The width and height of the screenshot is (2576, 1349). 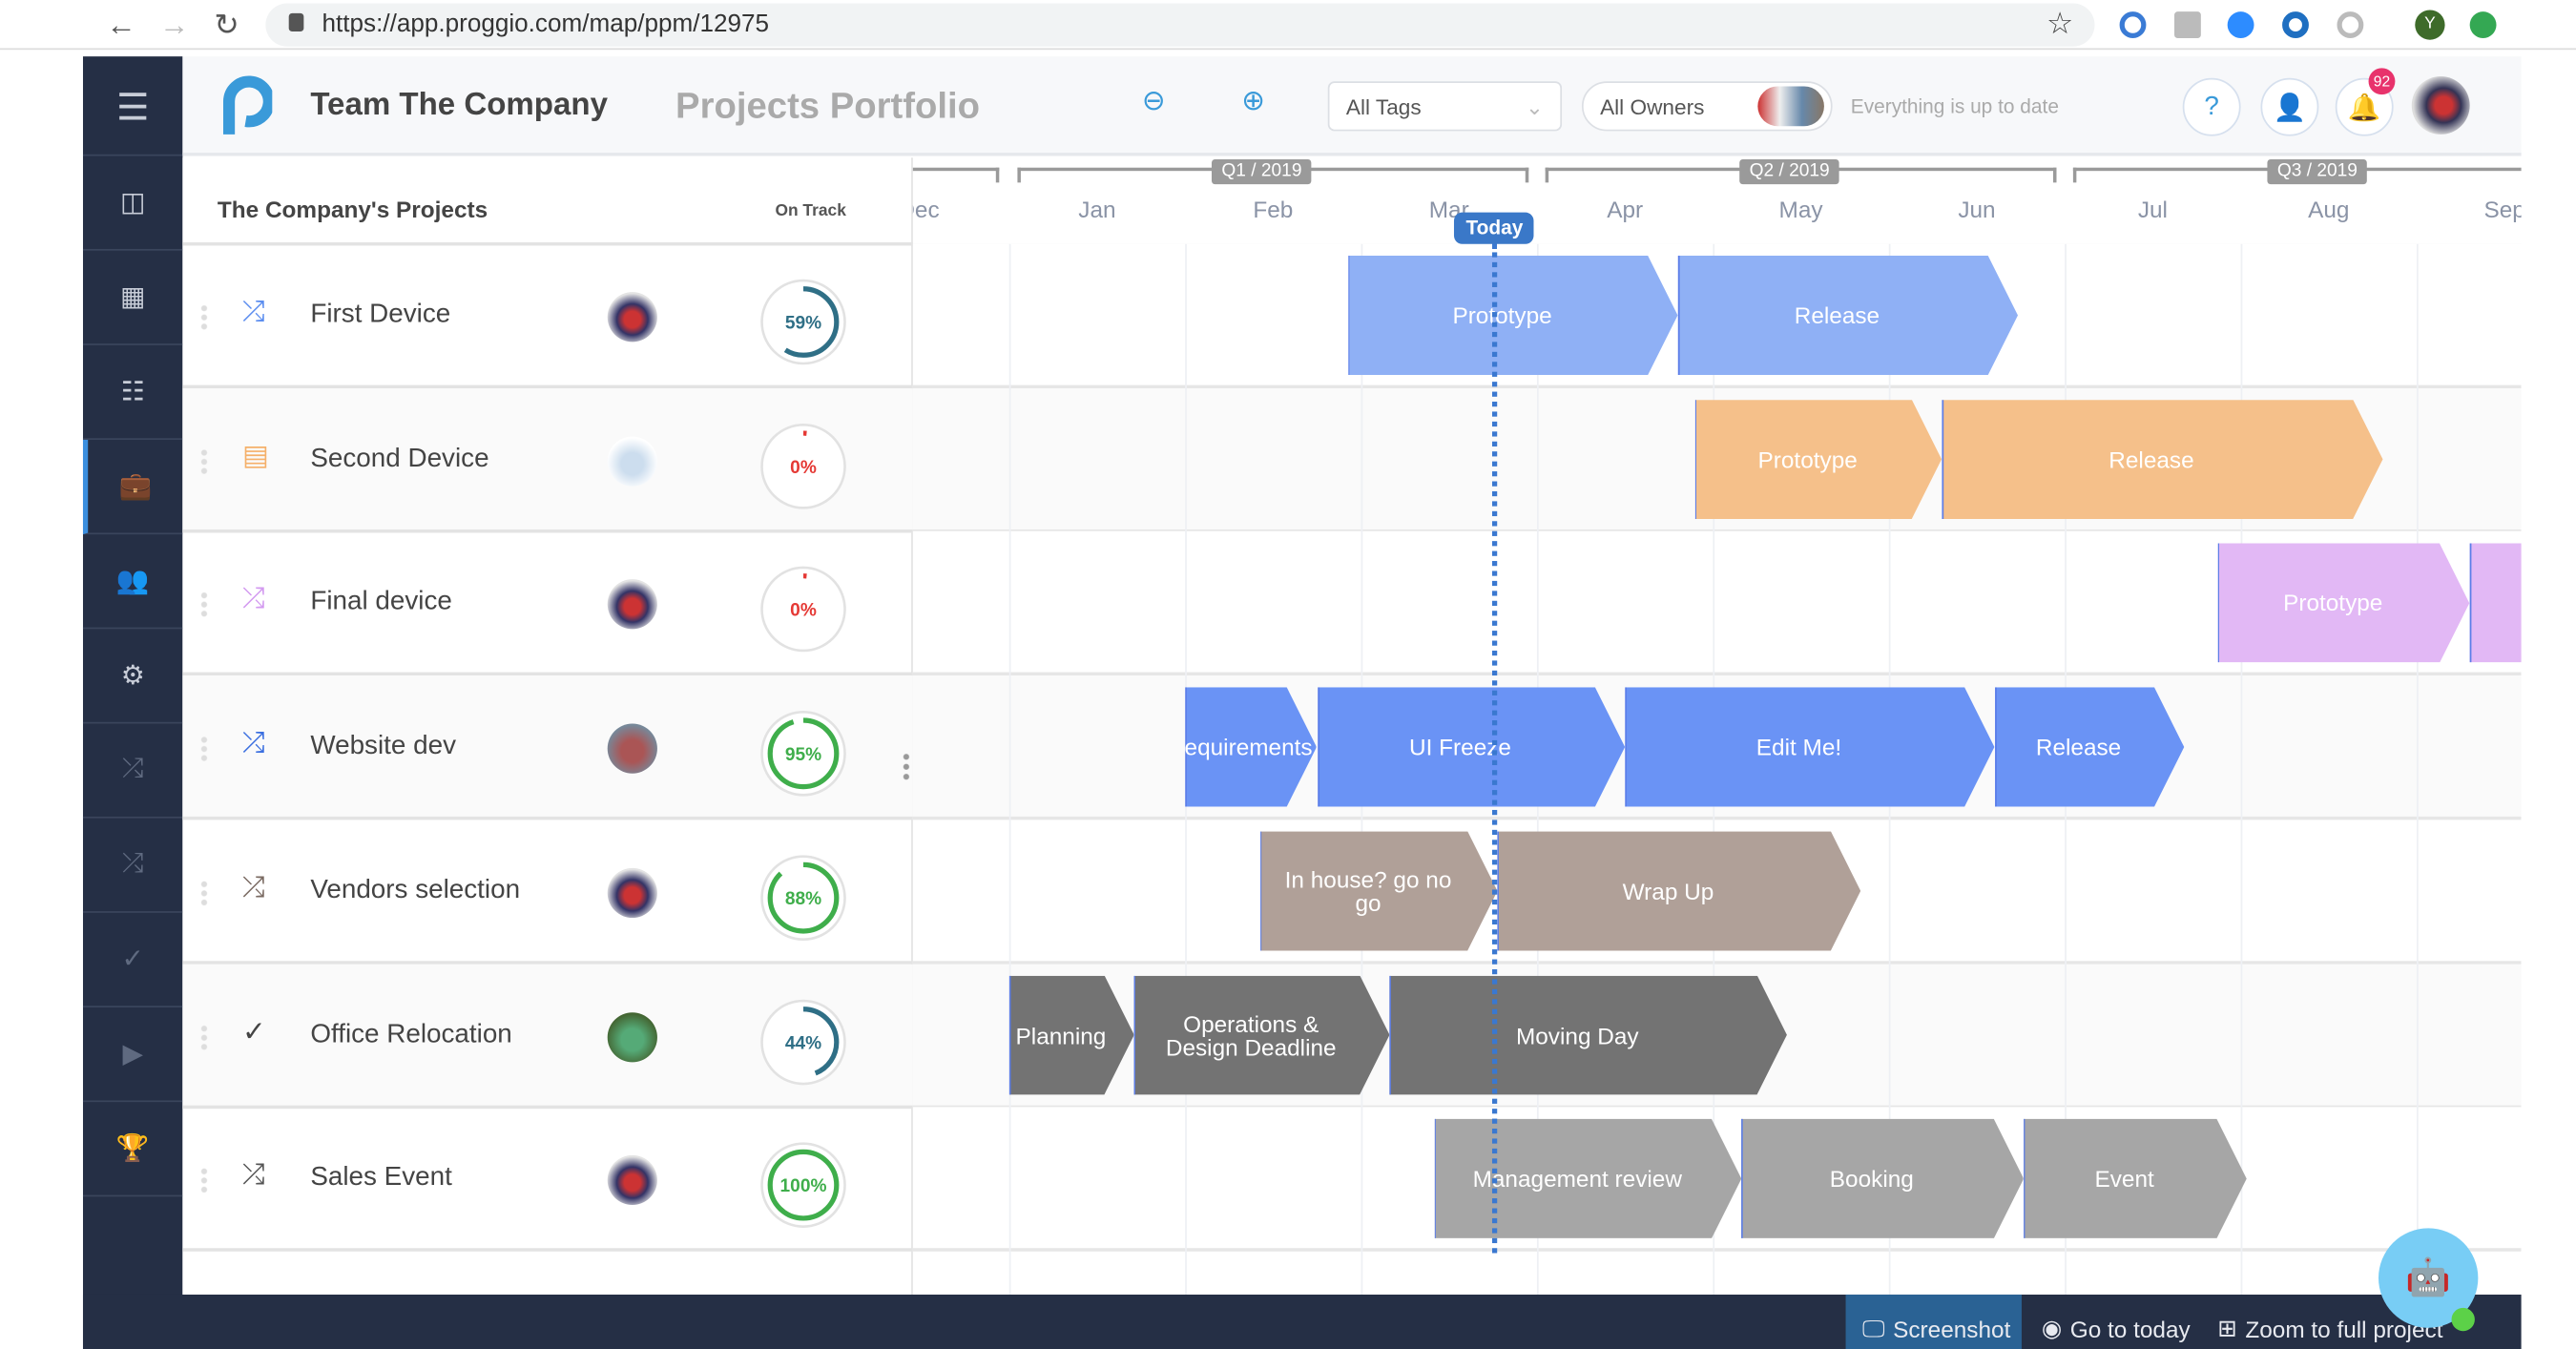 I want to click on project-name: Final device, so click(x=381, y=603).